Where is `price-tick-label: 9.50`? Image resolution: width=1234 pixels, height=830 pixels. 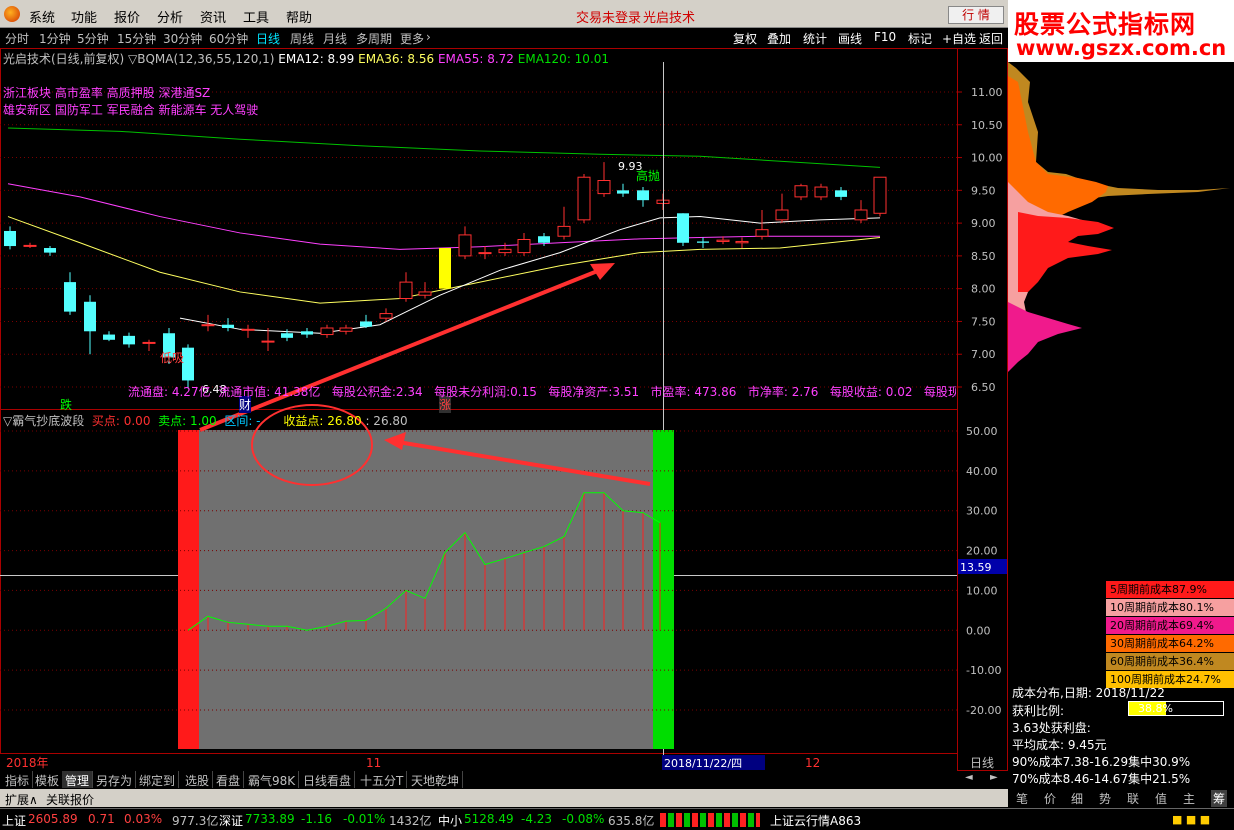
price-tick-label: 9.50 is located at coordinates (983, 190).